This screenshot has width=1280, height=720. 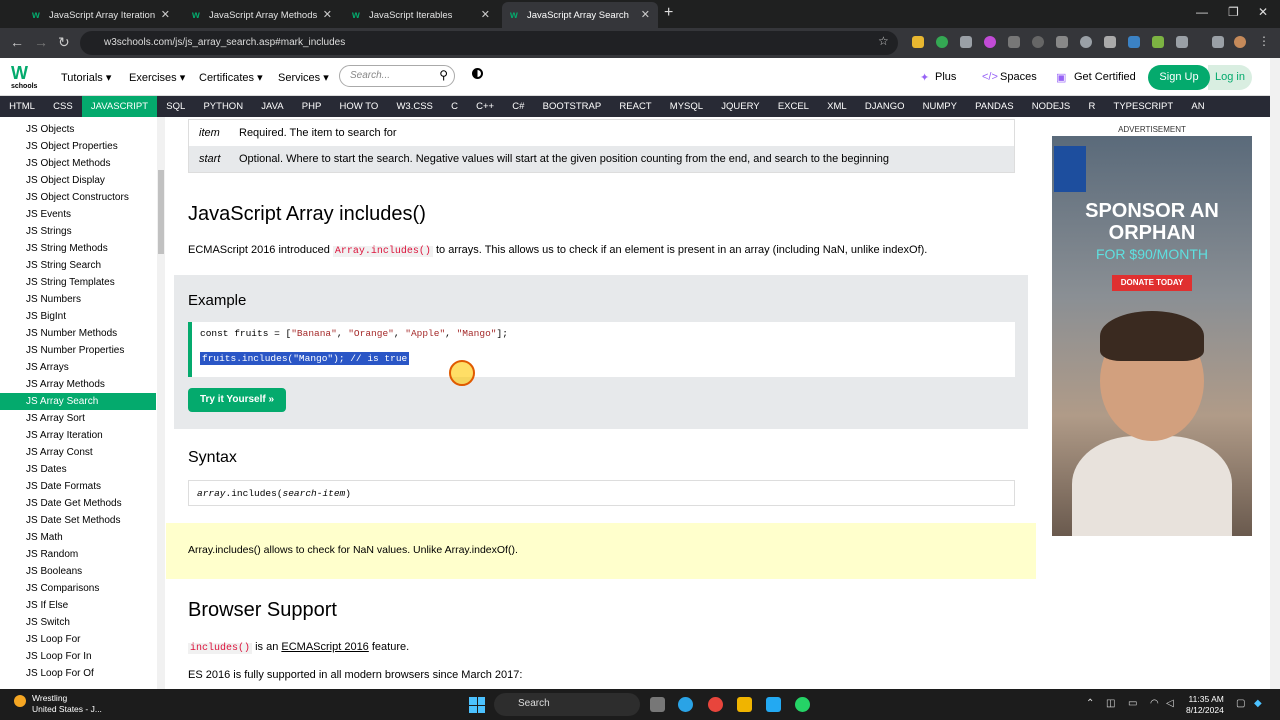 I want to click on topnav-item: PYTHON, so click(x=223, y=106).